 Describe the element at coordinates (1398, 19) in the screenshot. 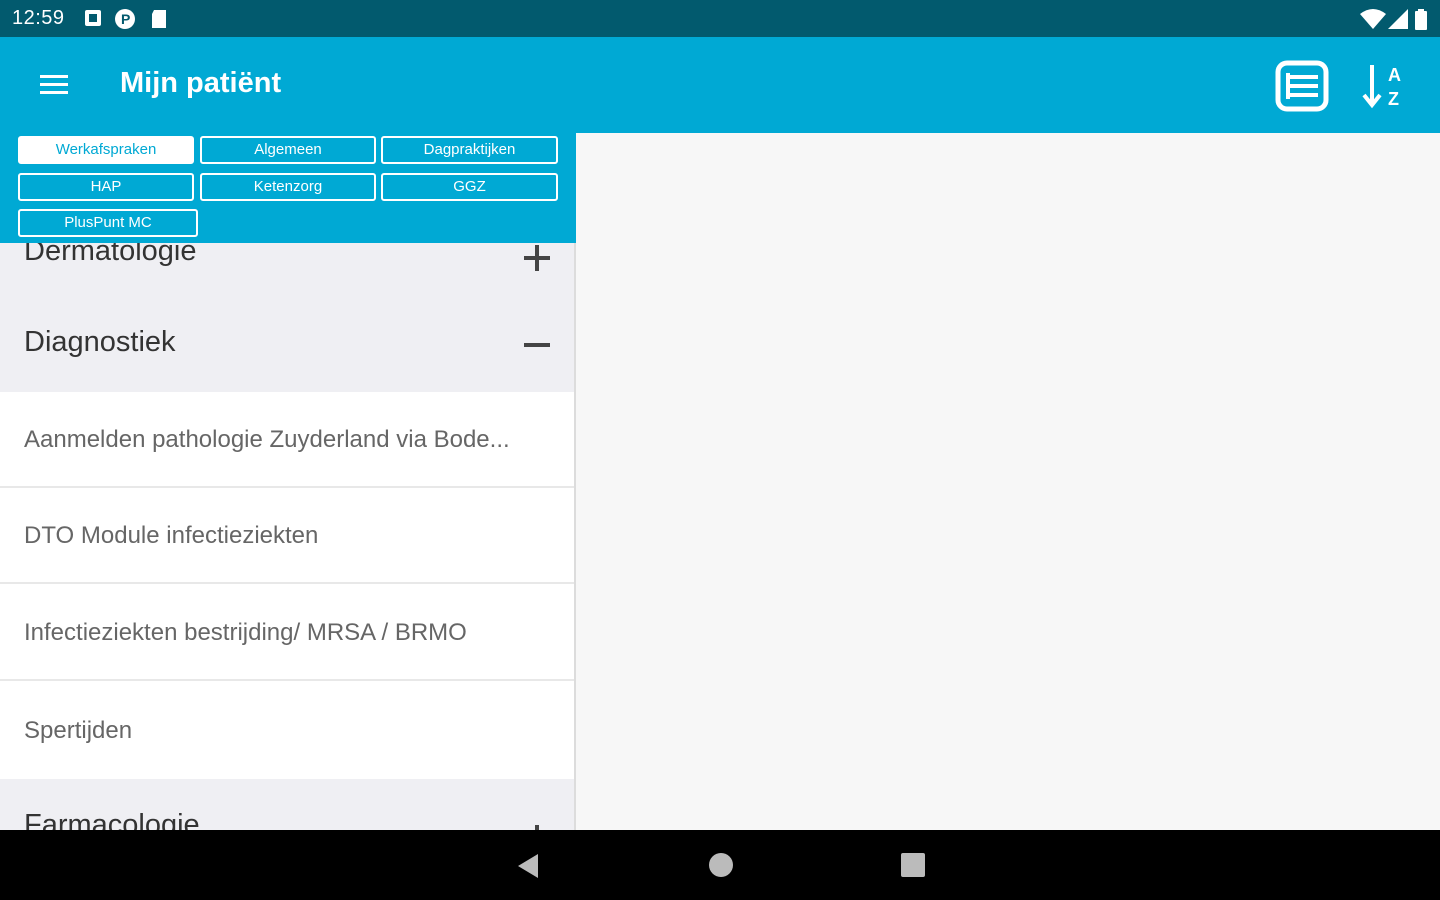

I see `signal-icon` at that location.